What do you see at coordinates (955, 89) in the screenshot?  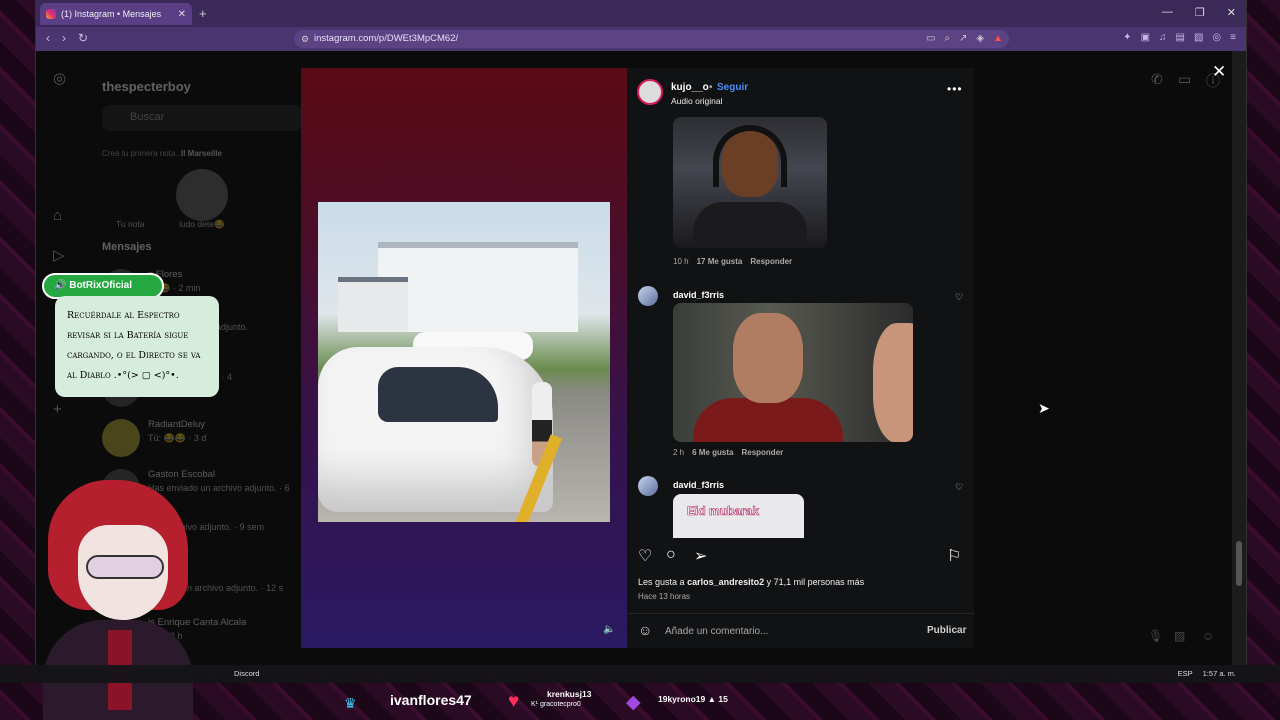 I see `more-options-icon: •••` at bounding box center [955, 89].